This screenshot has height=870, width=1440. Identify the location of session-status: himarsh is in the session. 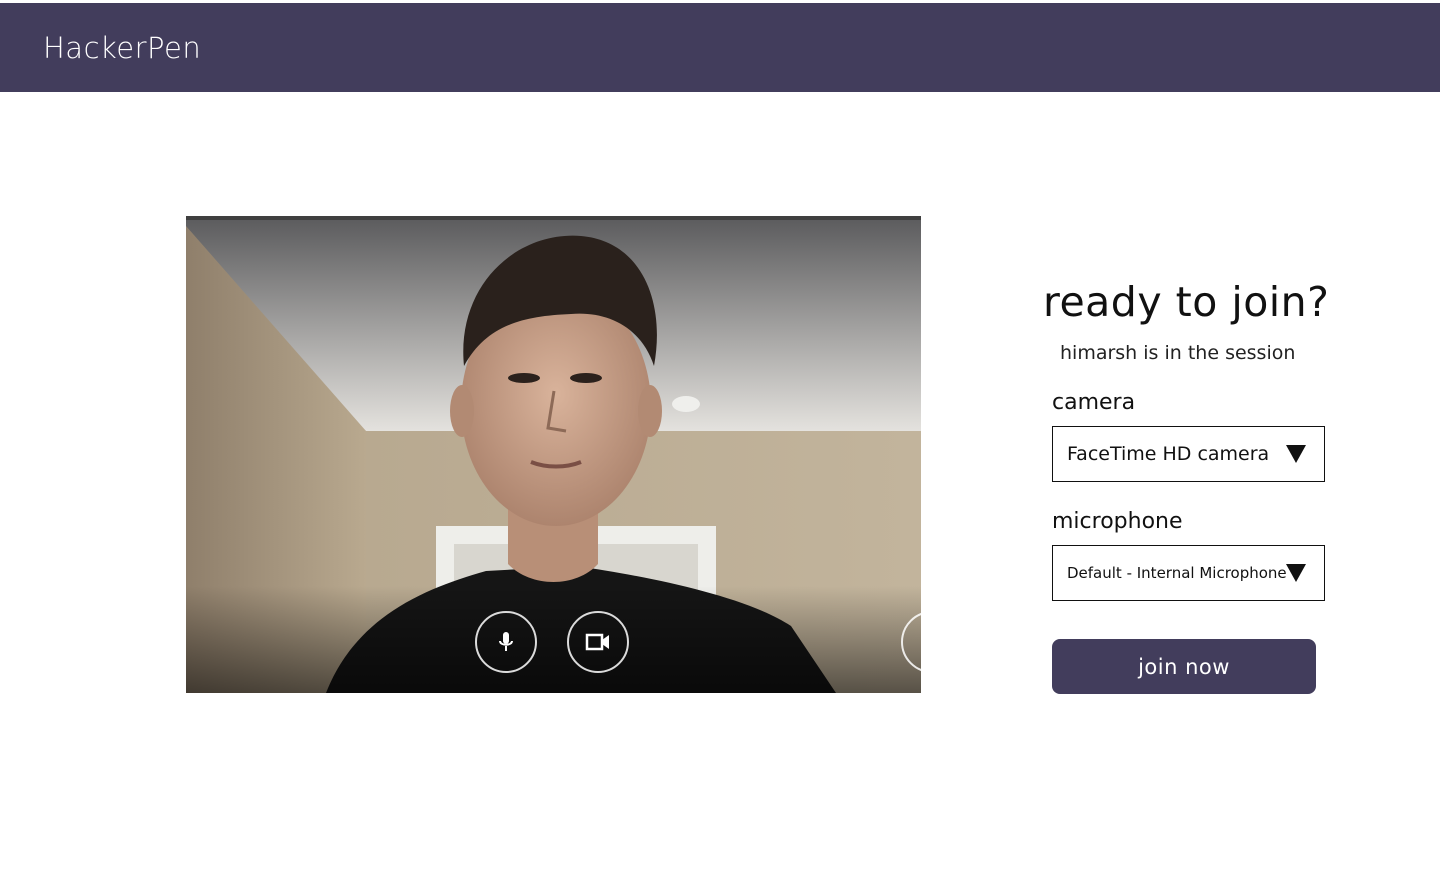
(1178, 353).